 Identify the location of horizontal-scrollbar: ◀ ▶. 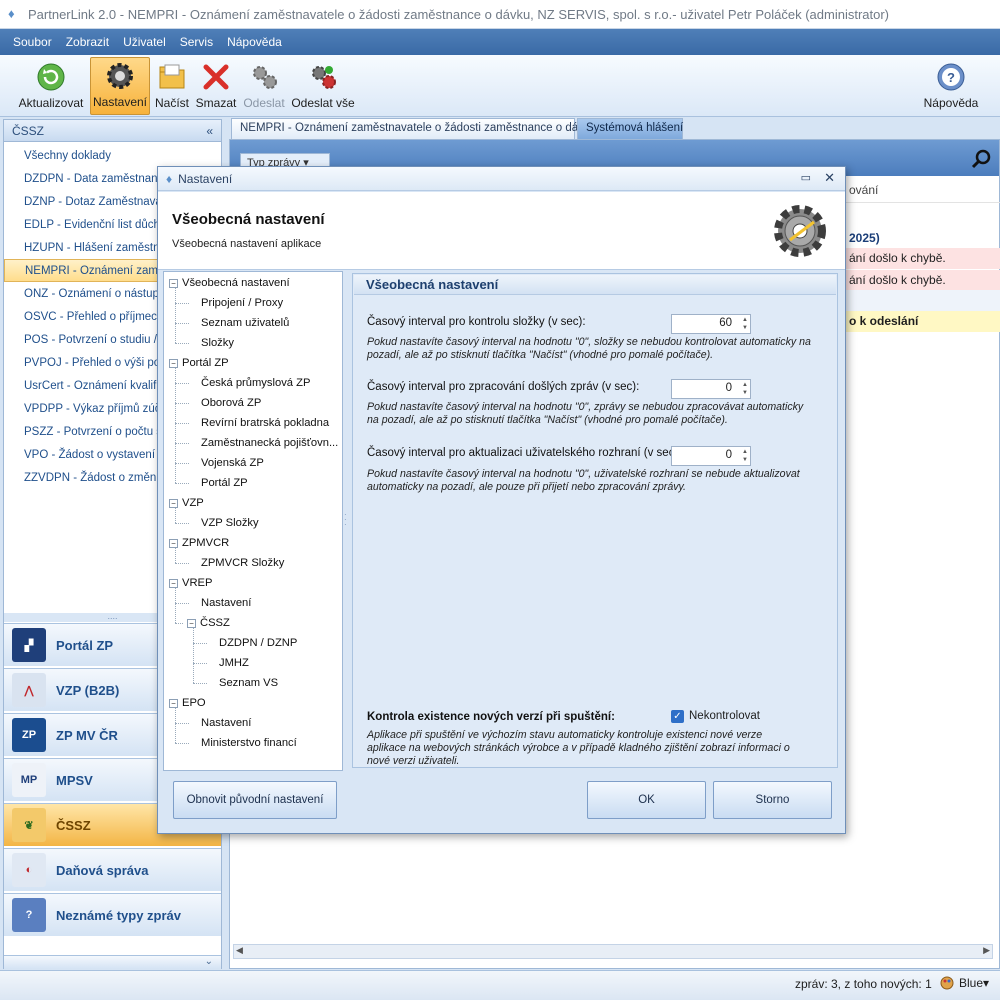
(613, 951).